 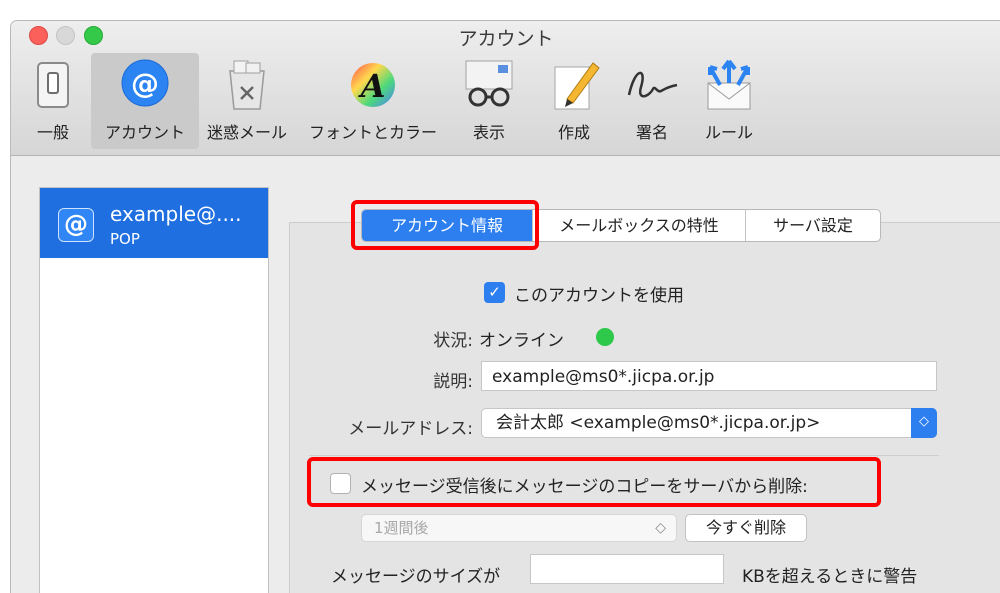 What do you see at coordinates (652, 84) in the screenshot?
I see `signature-icon` at bounding box center [652, 84].